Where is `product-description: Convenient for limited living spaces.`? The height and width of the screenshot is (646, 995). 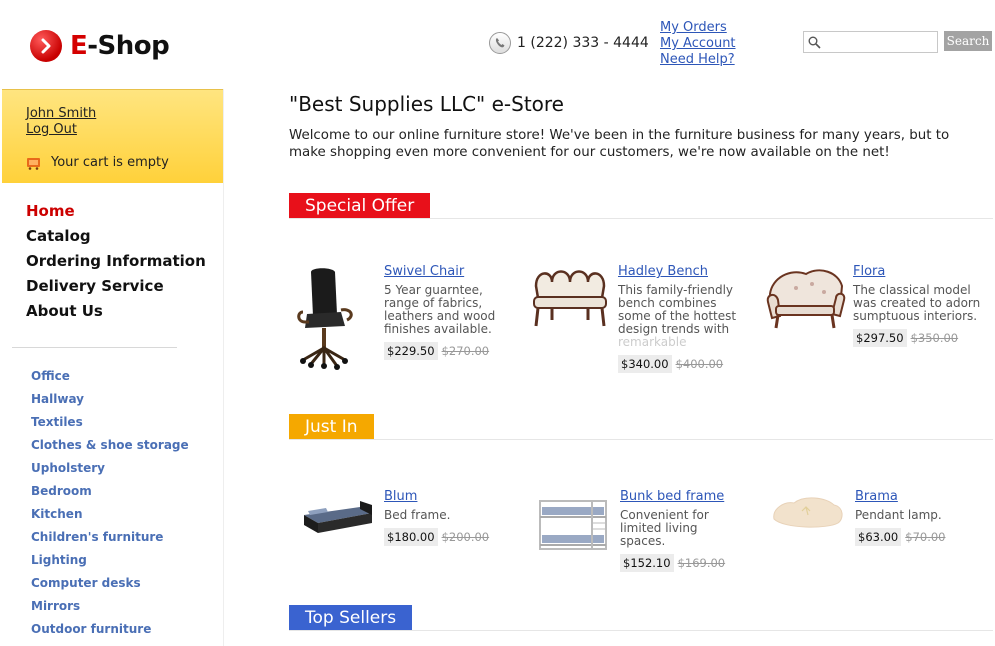 product-description: Convenient for limited living spaces. is located at coordinates (664, 528).